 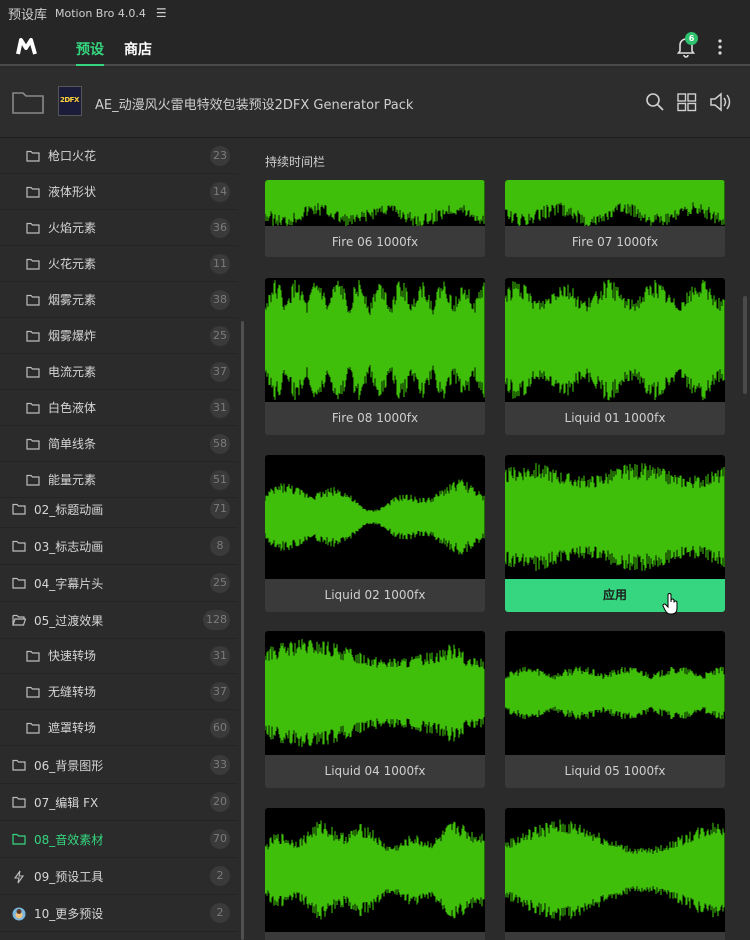 I want to click on sidebar-item-label: 白色液体, so click(x=72, y=408).